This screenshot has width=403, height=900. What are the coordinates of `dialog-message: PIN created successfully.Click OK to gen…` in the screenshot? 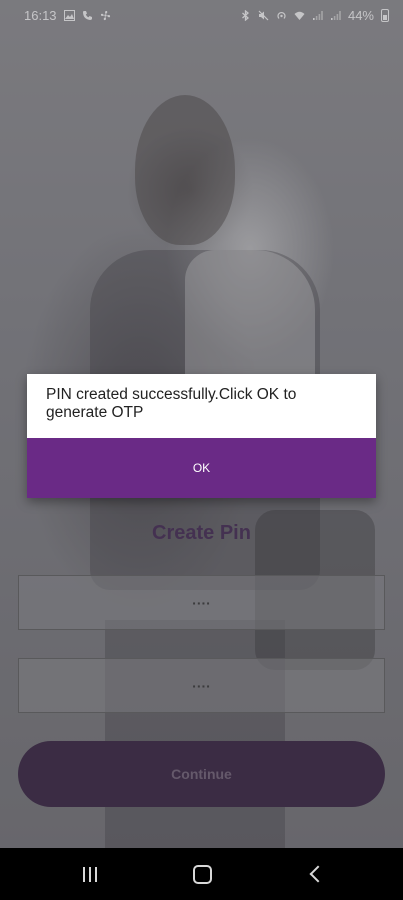 It's located at (171, 403).